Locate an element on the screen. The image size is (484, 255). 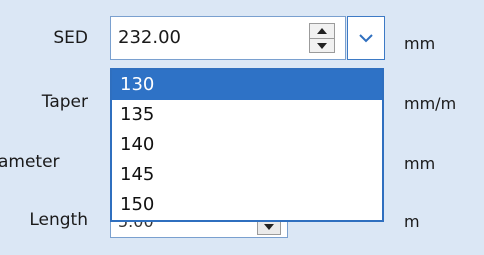
chevron-down-icon is located at coordinates (366, 38).